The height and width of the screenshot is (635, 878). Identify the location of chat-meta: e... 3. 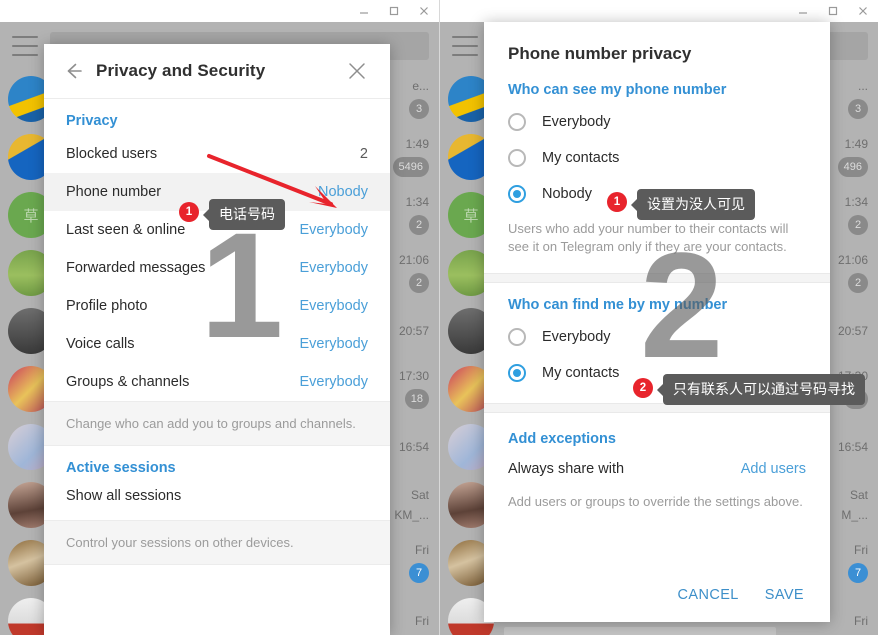
(407, 99).